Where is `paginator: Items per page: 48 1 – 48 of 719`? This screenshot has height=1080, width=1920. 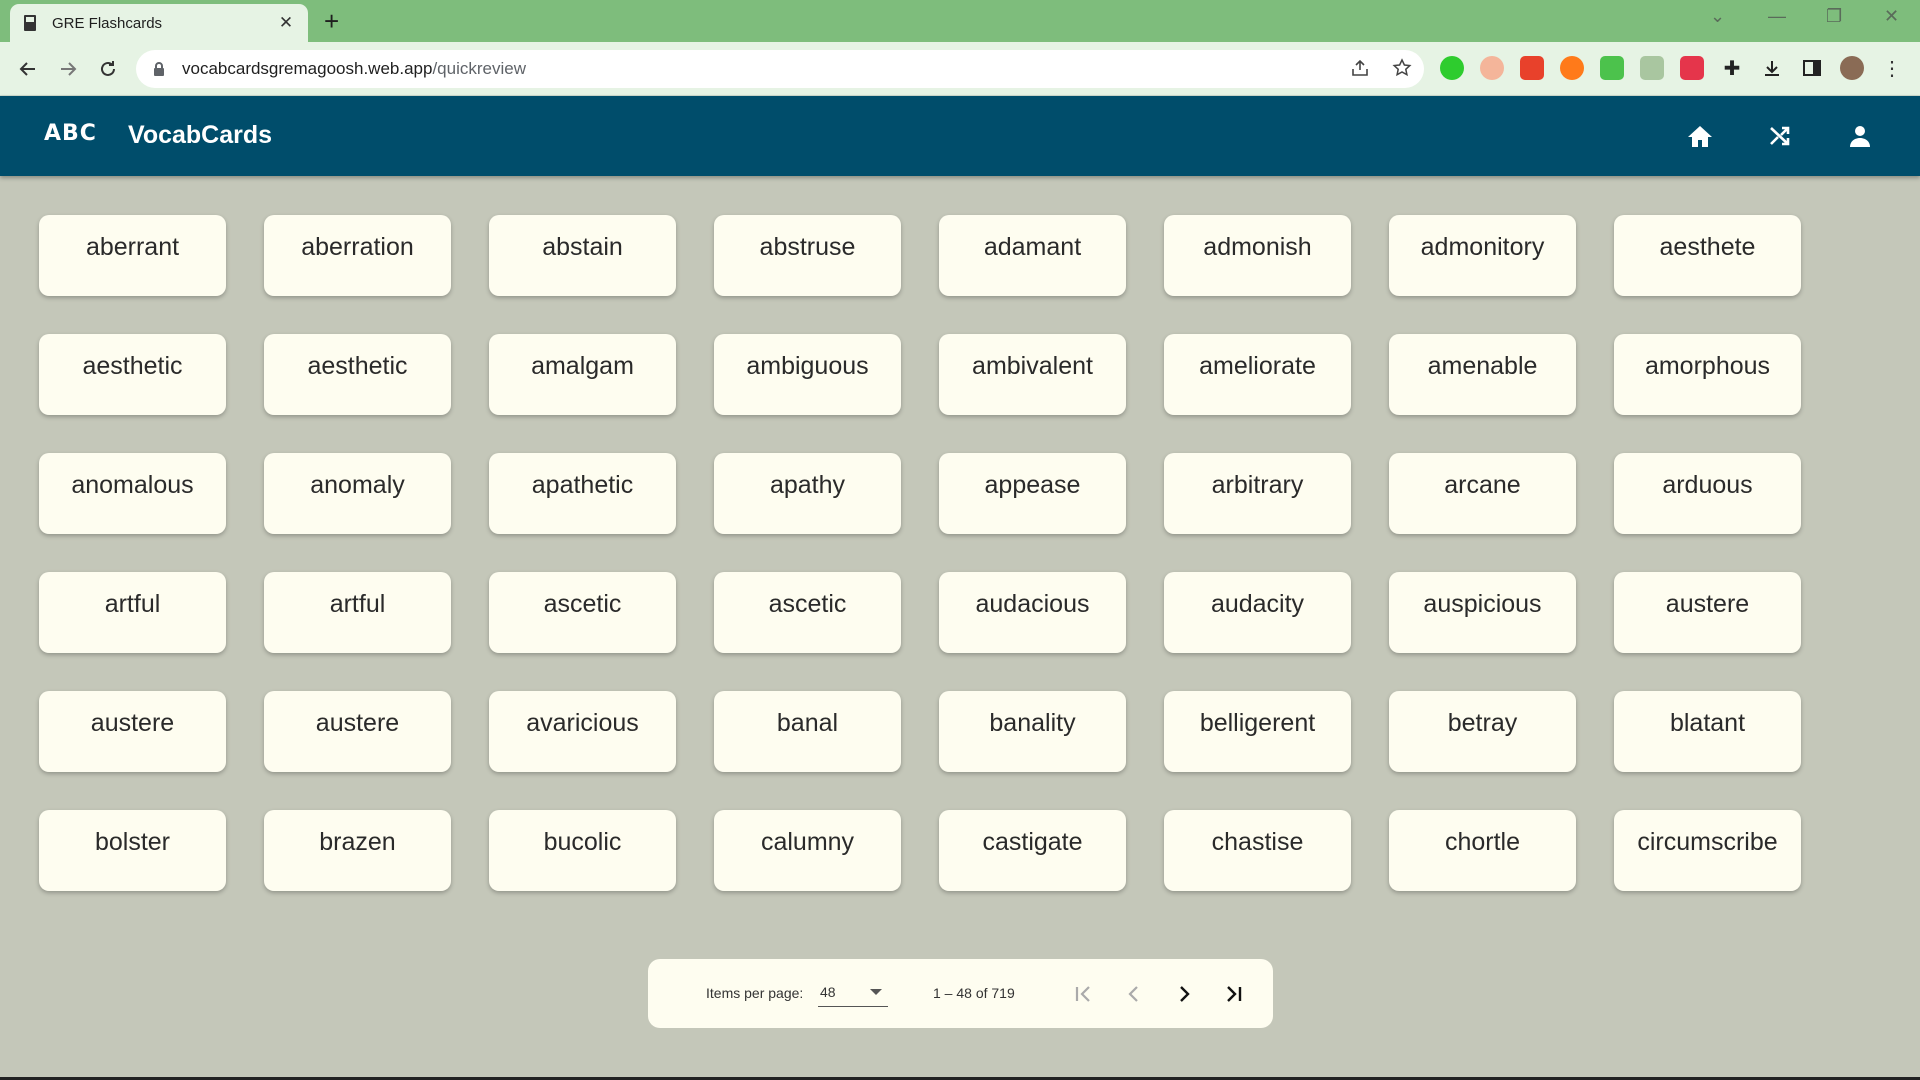
paginator: Items per page: 48 1 – 48 of 719 is located at coordinates (960, 993).